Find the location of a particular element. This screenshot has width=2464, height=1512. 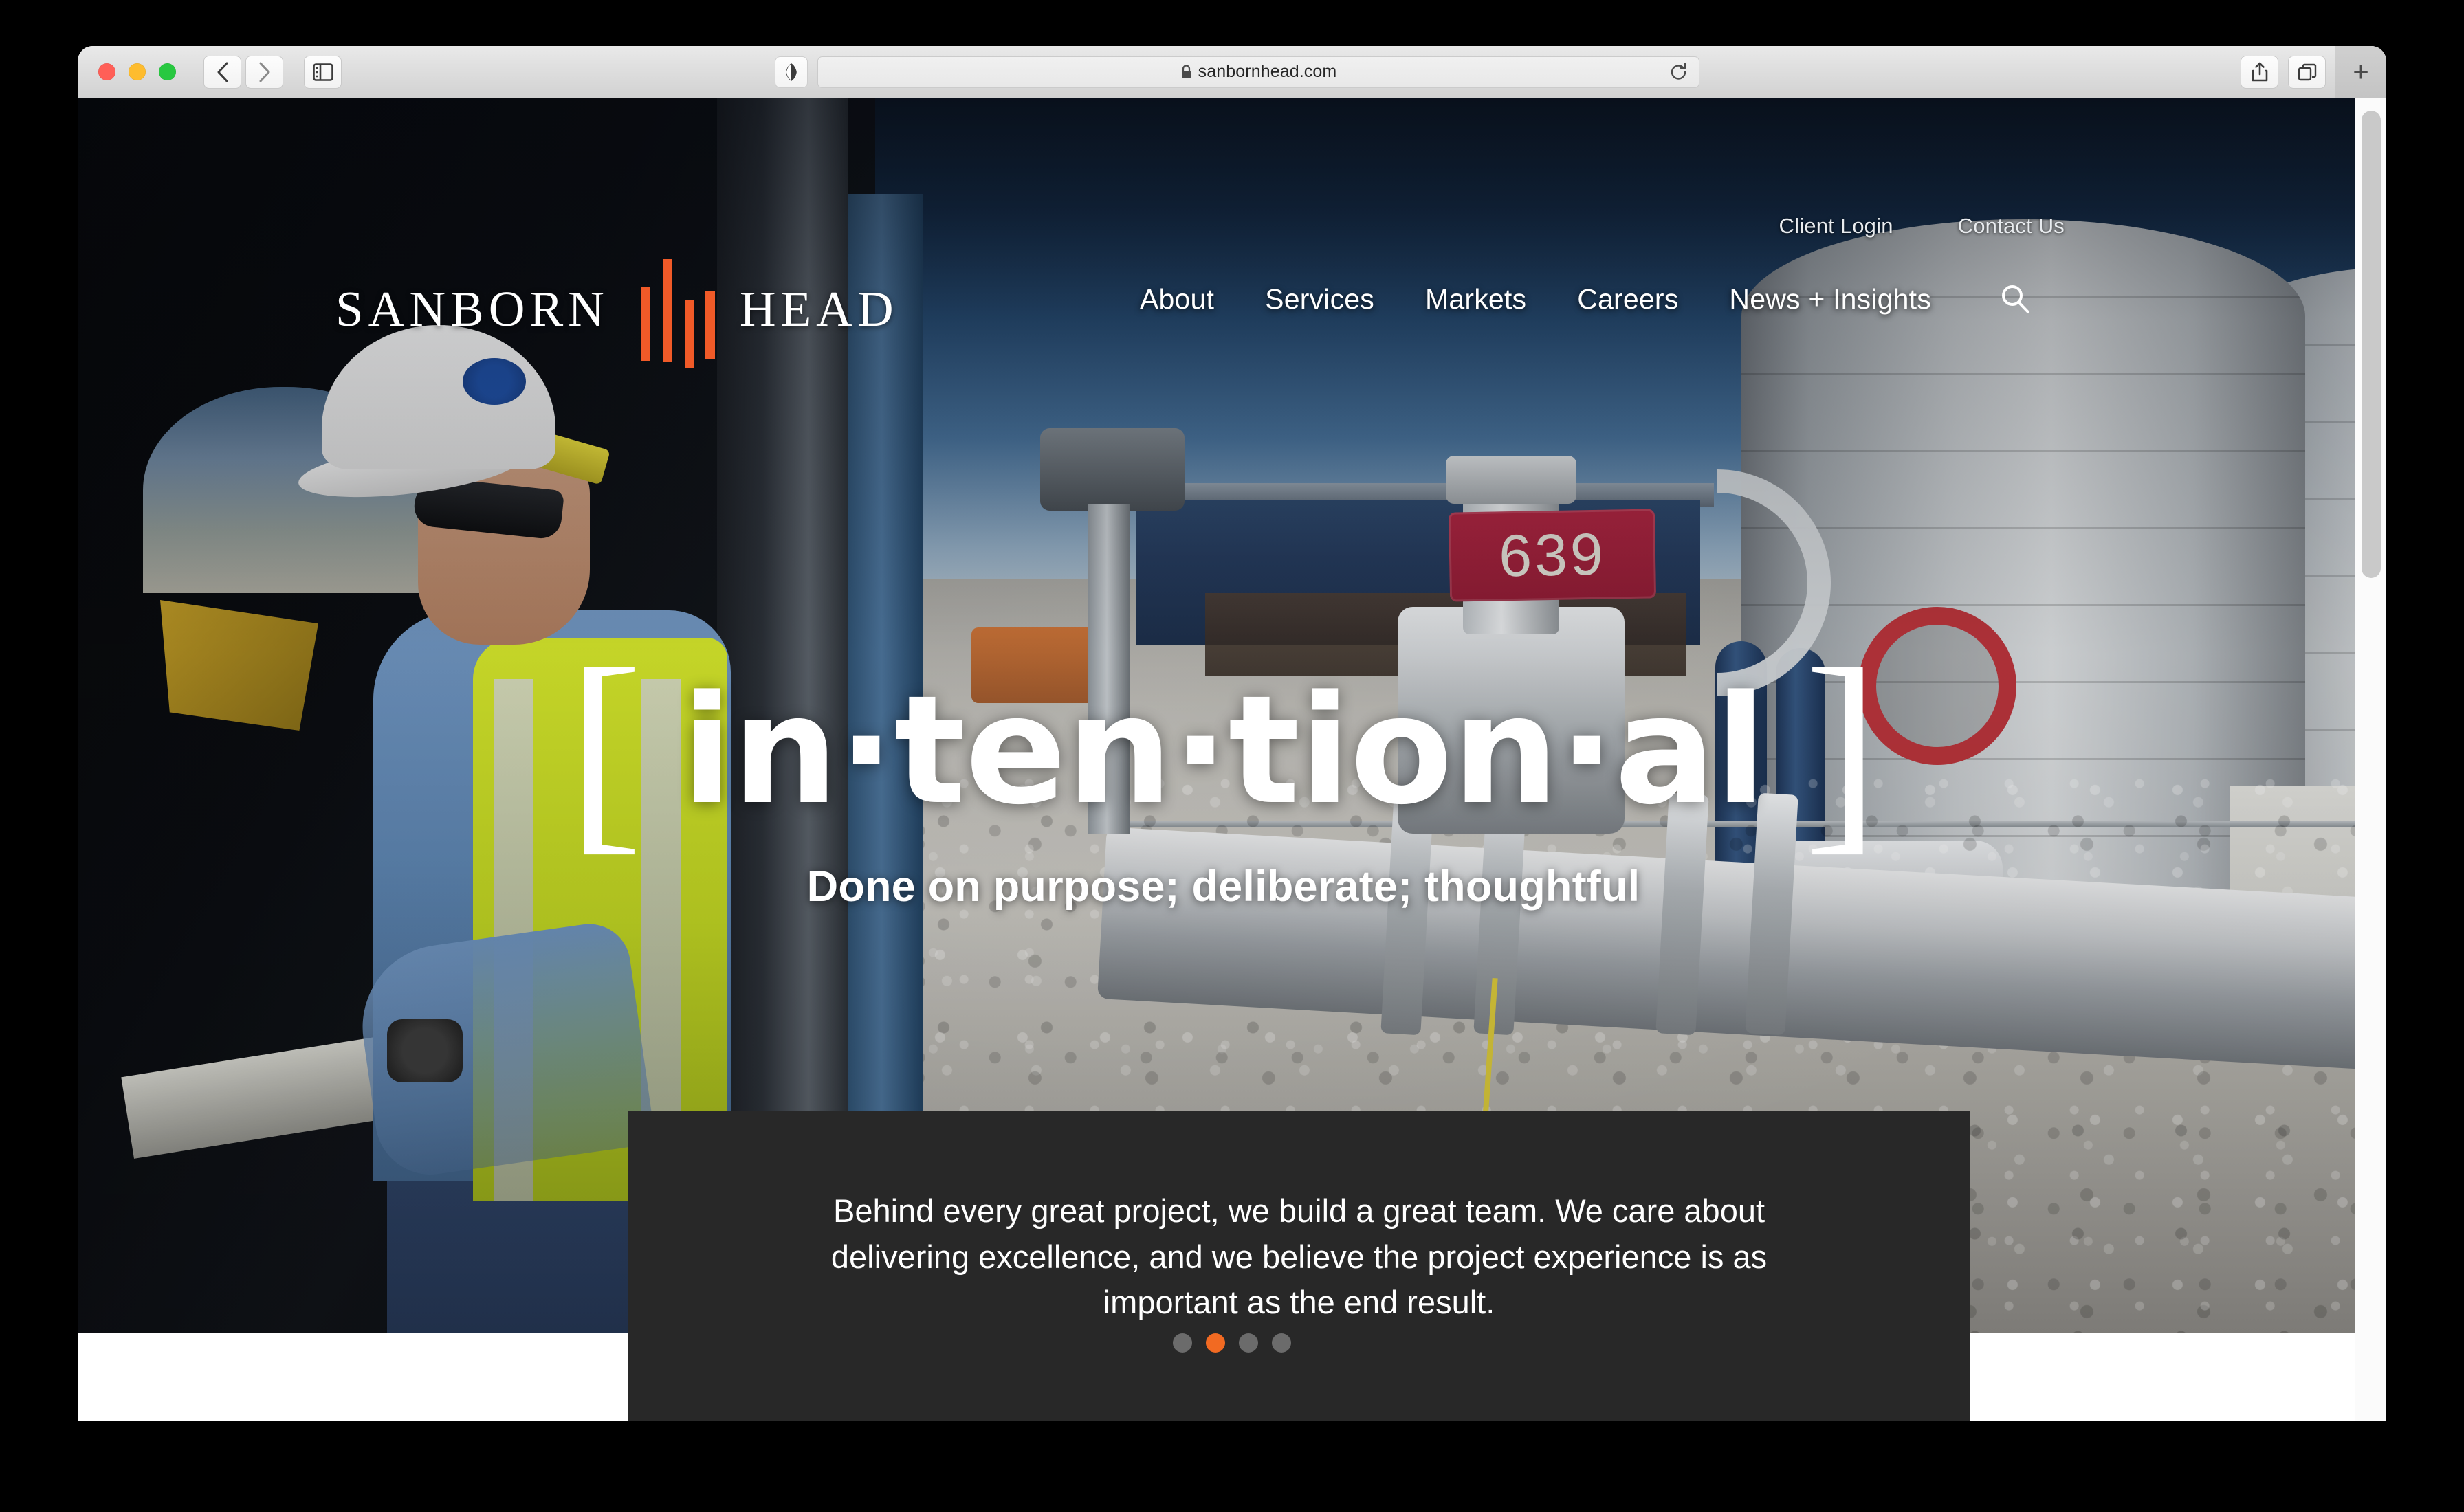

chevron-left-icon is located at coordinates (222, 72).